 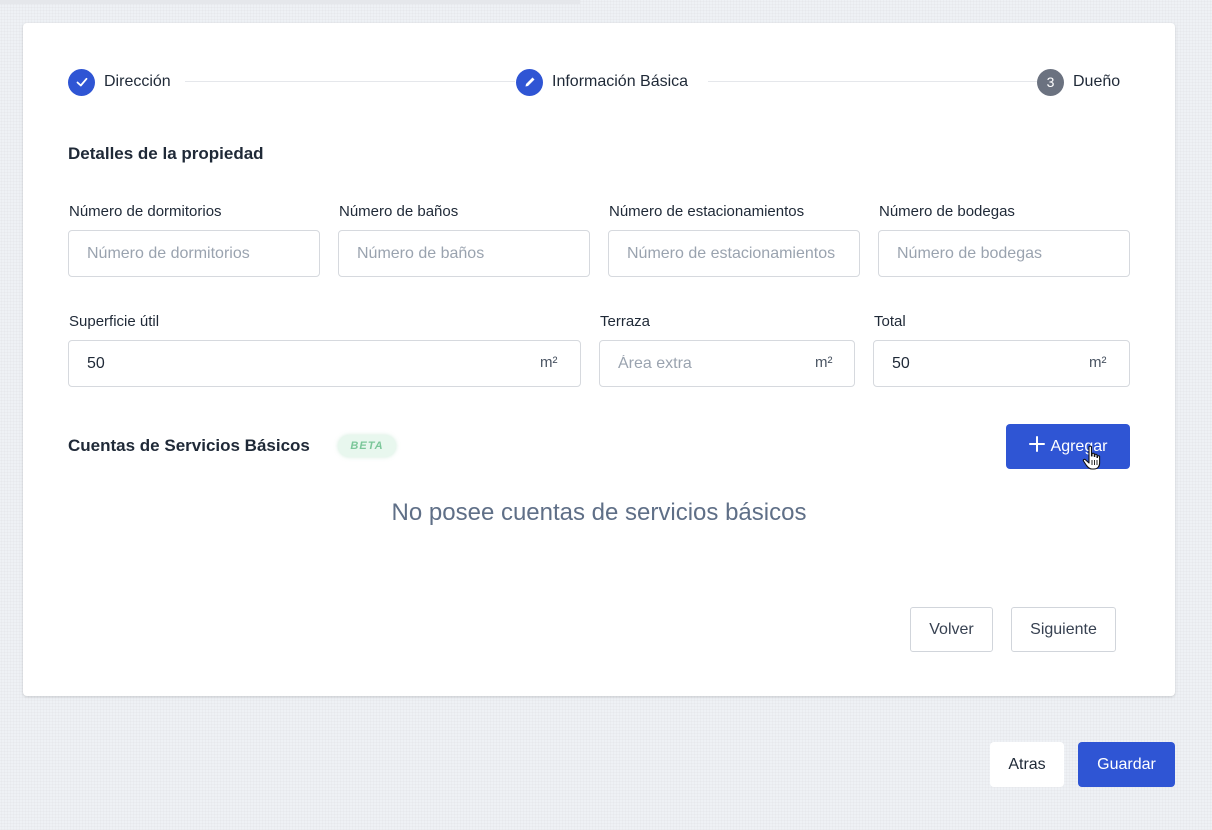 I want to click on stepper: Dirección Información Básica 3 Dueño, so click(x=595, y=82).